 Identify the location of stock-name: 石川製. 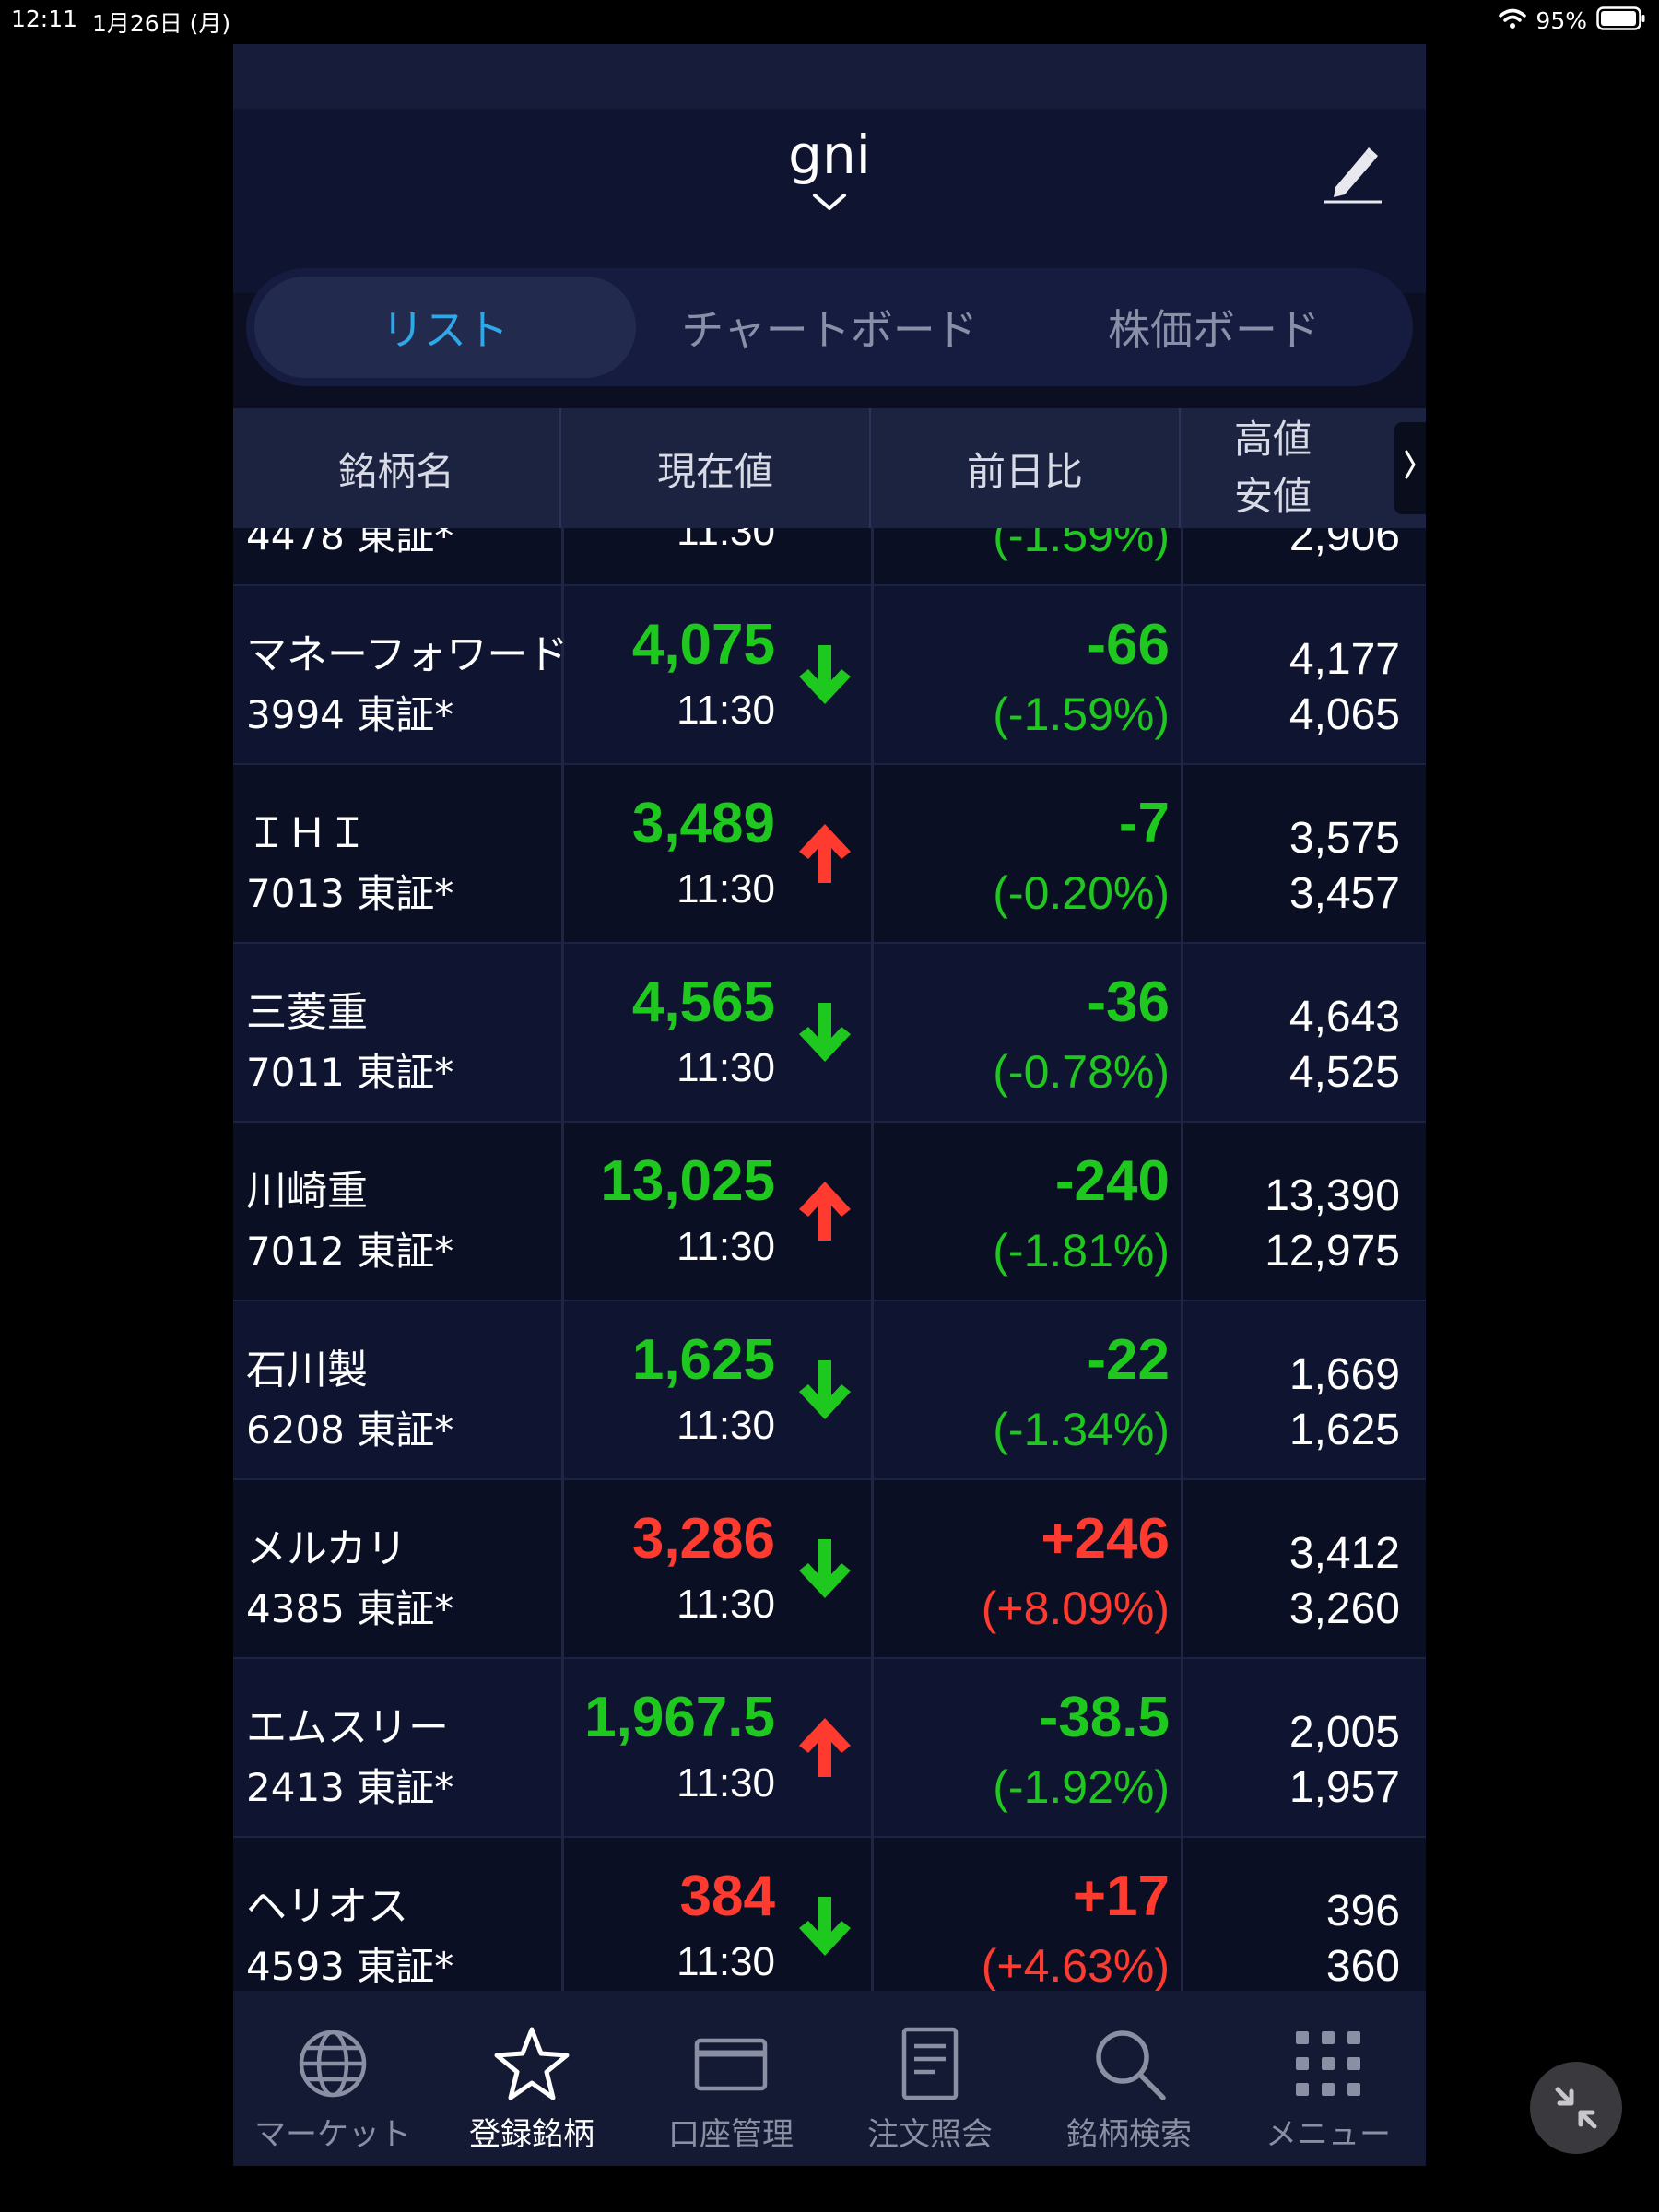
(307, 1370).